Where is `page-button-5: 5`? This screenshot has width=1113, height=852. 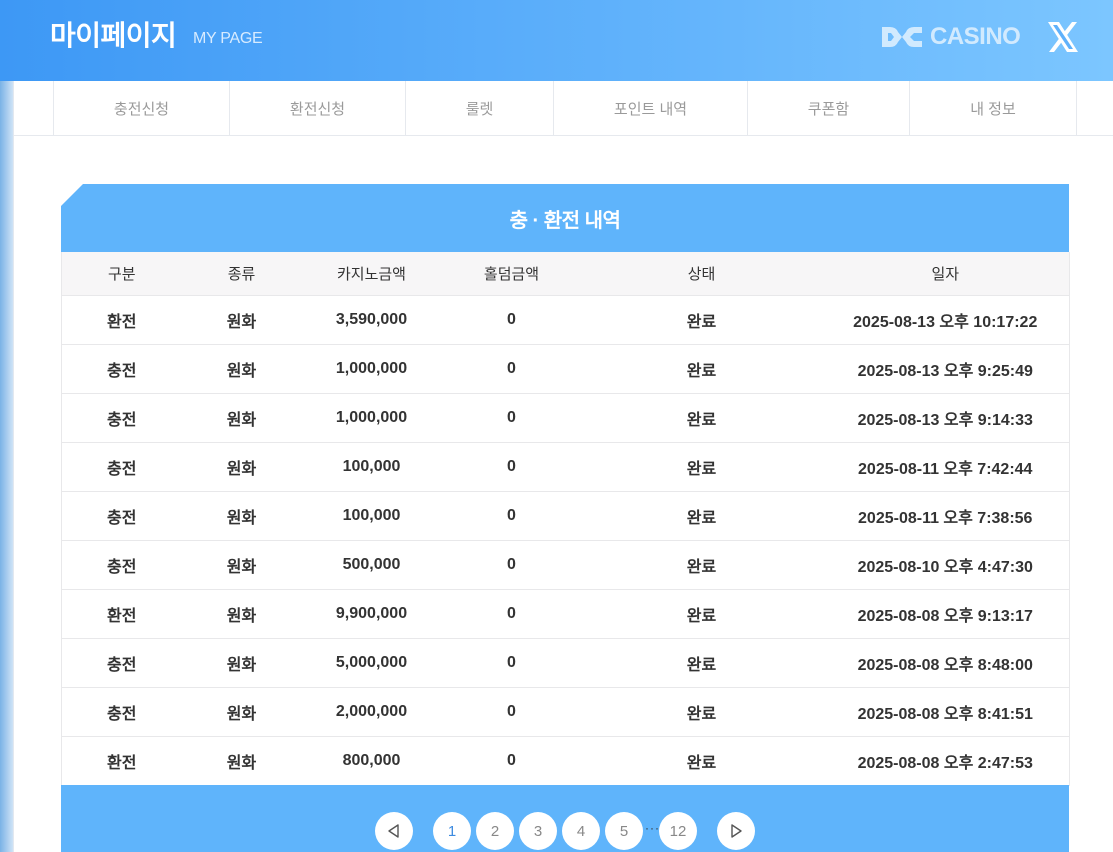 page-button-5: 5 is located at coordinates (624, 831).